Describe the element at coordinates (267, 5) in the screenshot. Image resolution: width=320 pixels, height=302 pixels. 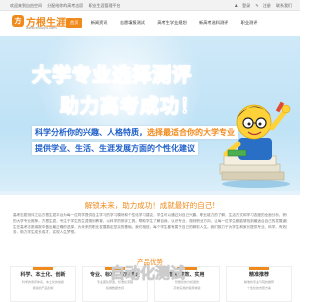
I see `register-link: 注册` at that location.